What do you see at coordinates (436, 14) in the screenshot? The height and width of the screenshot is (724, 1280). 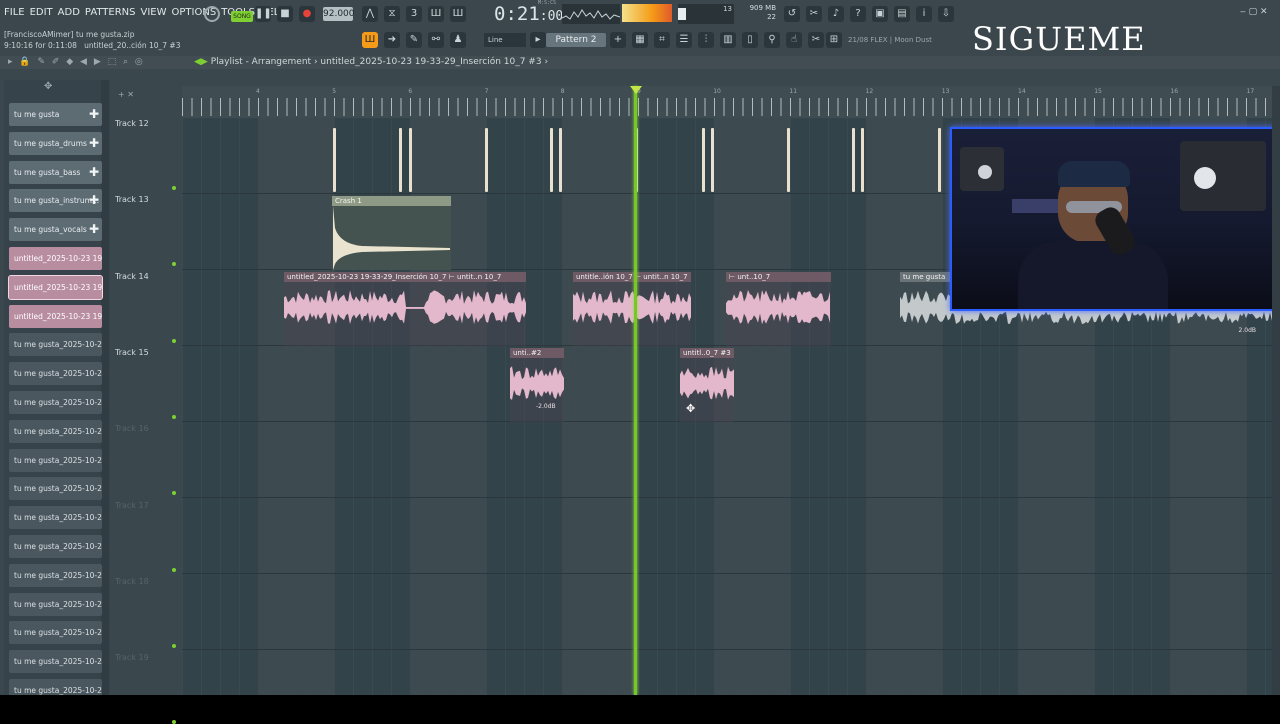 I see `step-edit-icon: Ш` at bounding box center [436, 14].